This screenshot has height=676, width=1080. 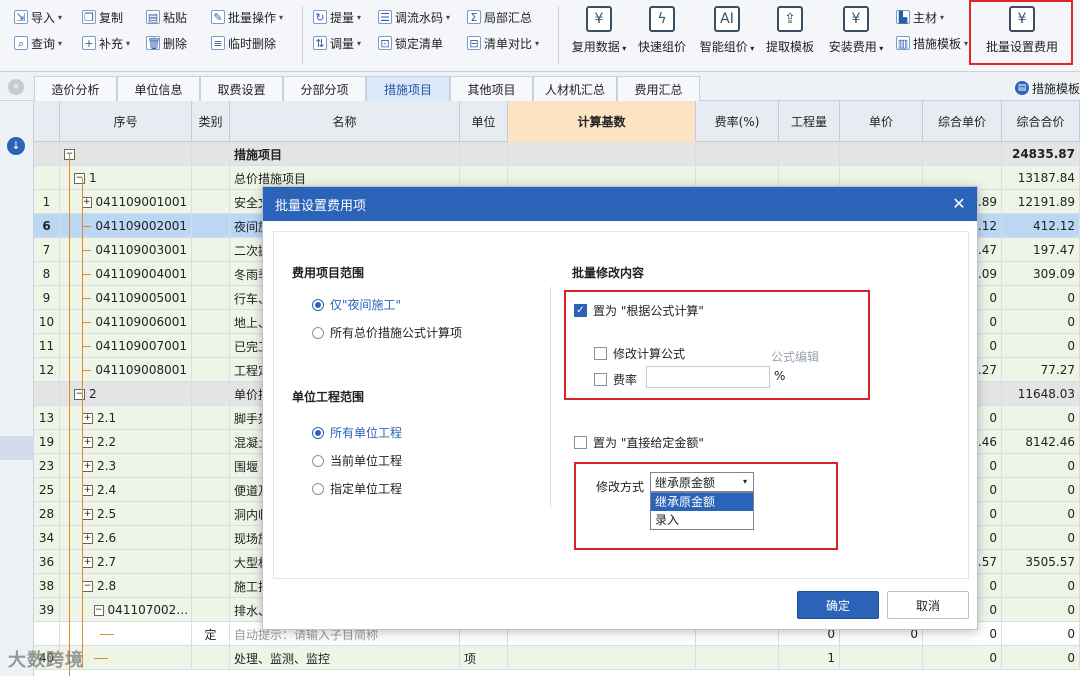 What do you see at coordinates (809, 154) in the screenshot?
I see `cell-qty` at bounding box center [809, 154].